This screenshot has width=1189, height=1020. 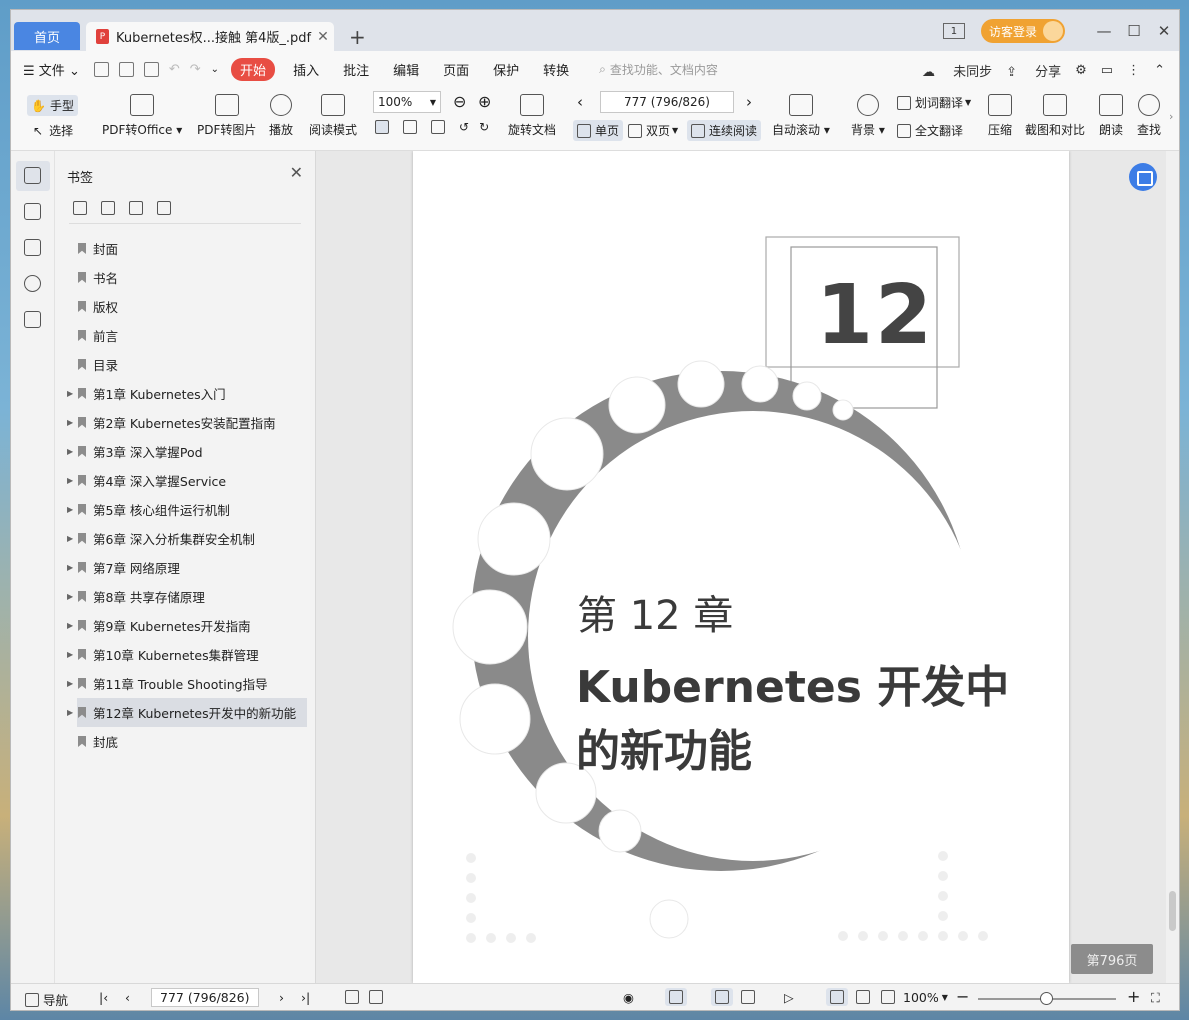 What do you see at coordinates (281, 116) in the screenshot?
I see `play-button: 播放` at bounding box center [281, 116].